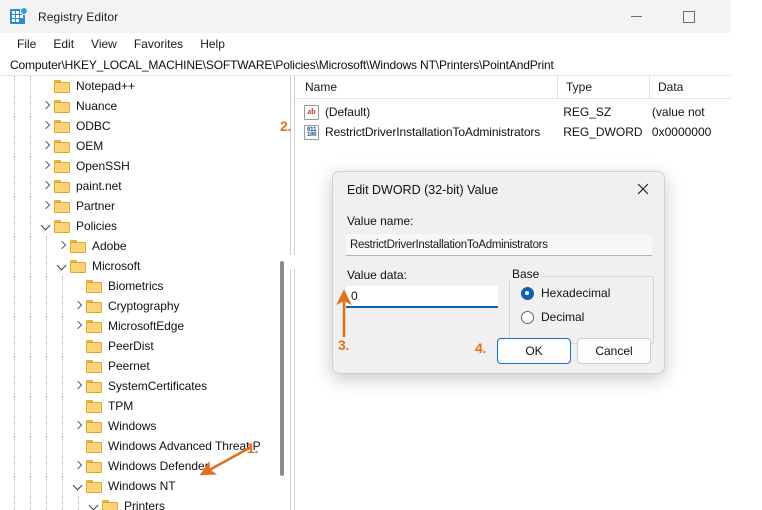  What do you see at coordinates (138, 366) in the screenshot?
I see `tree-item-peernet: Peernet` at bounding box center [138, 366].